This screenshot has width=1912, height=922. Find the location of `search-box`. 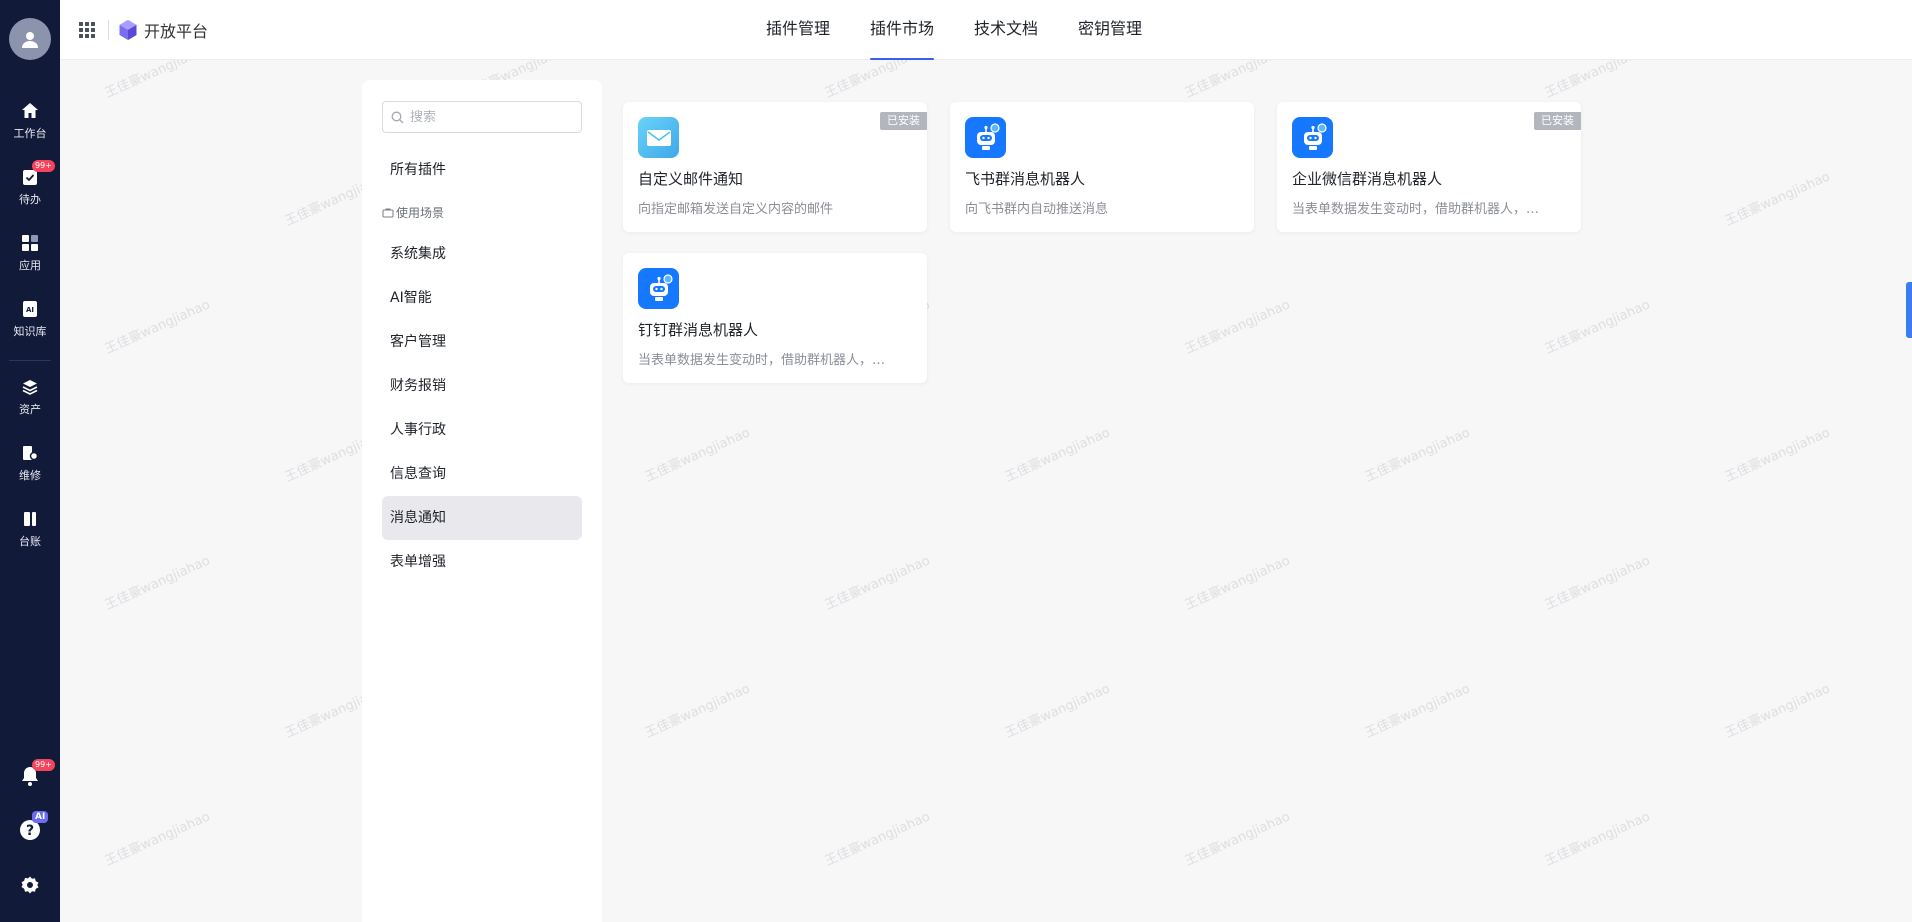

search-box is located at coordinates (482, 117).